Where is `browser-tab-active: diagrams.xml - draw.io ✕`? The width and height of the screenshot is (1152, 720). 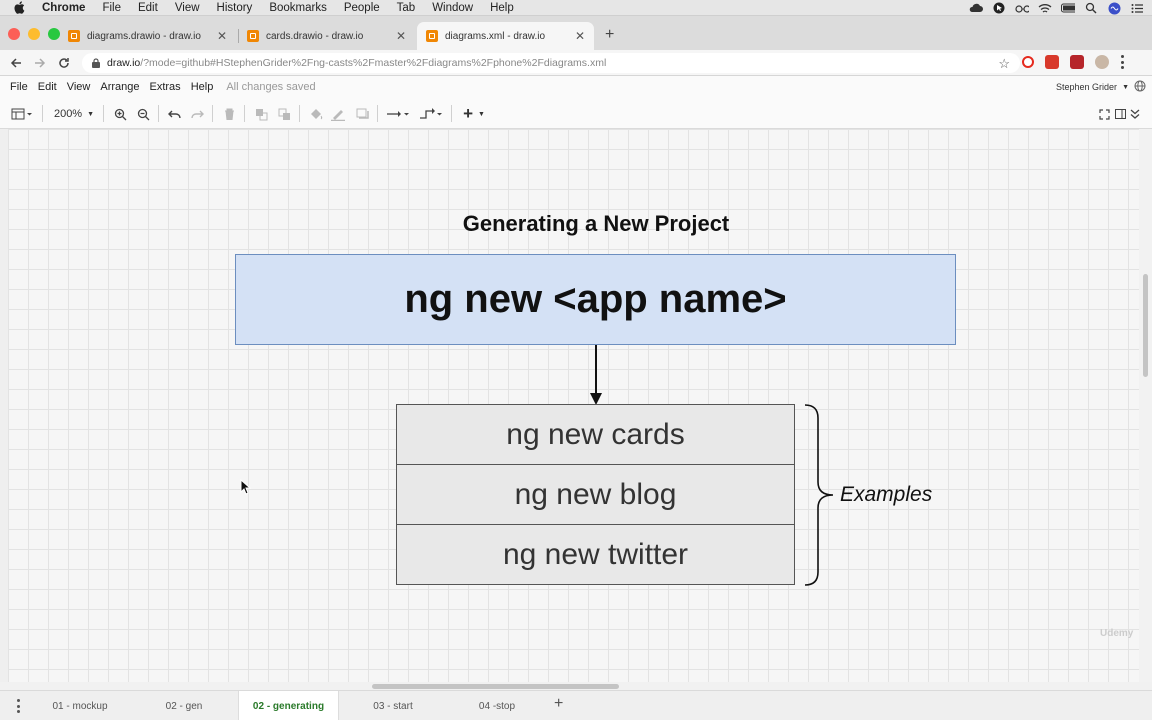
browser-tab-active: diagrams.xml - draw.io ✕ is located at coordinates (505, 36).